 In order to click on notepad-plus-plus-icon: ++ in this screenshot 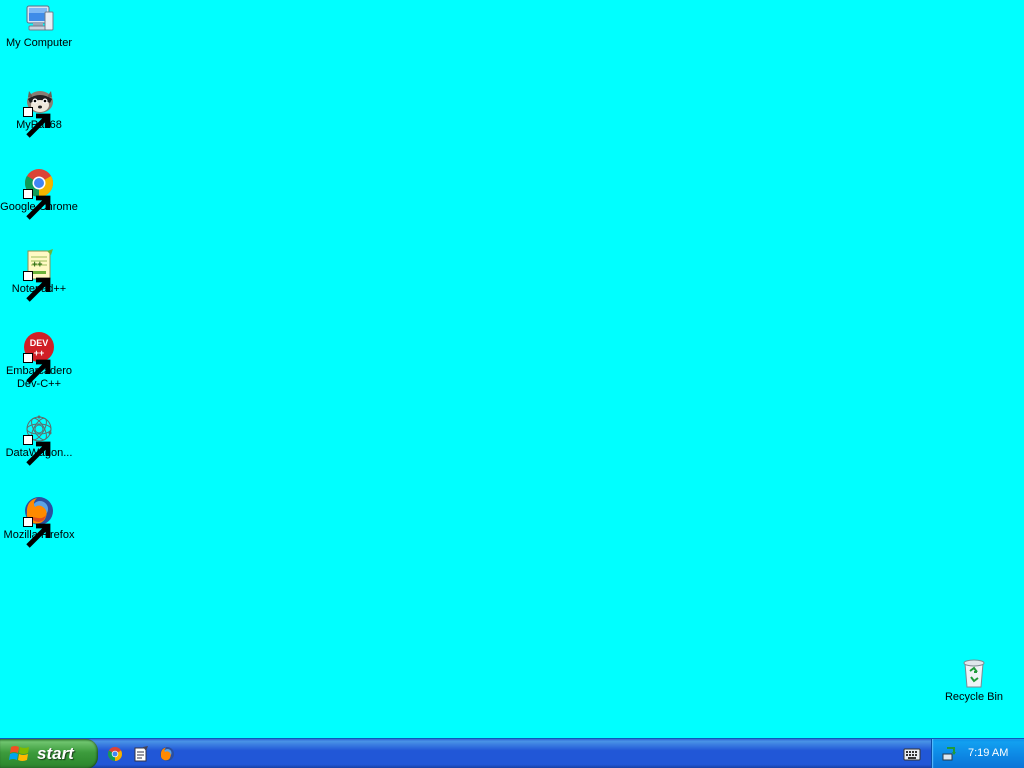, I will do `click(39, 275)`.